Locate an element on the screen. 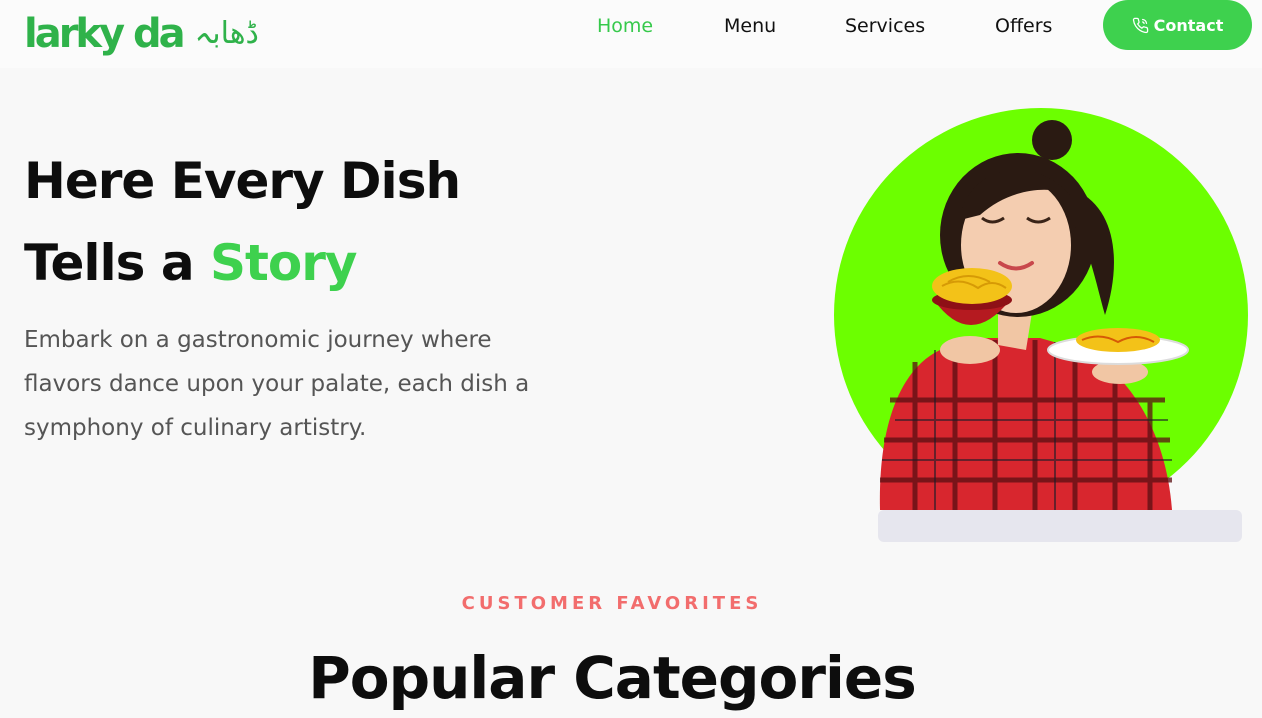  section-title: Popular Categories is located at coordinates (612, 678).